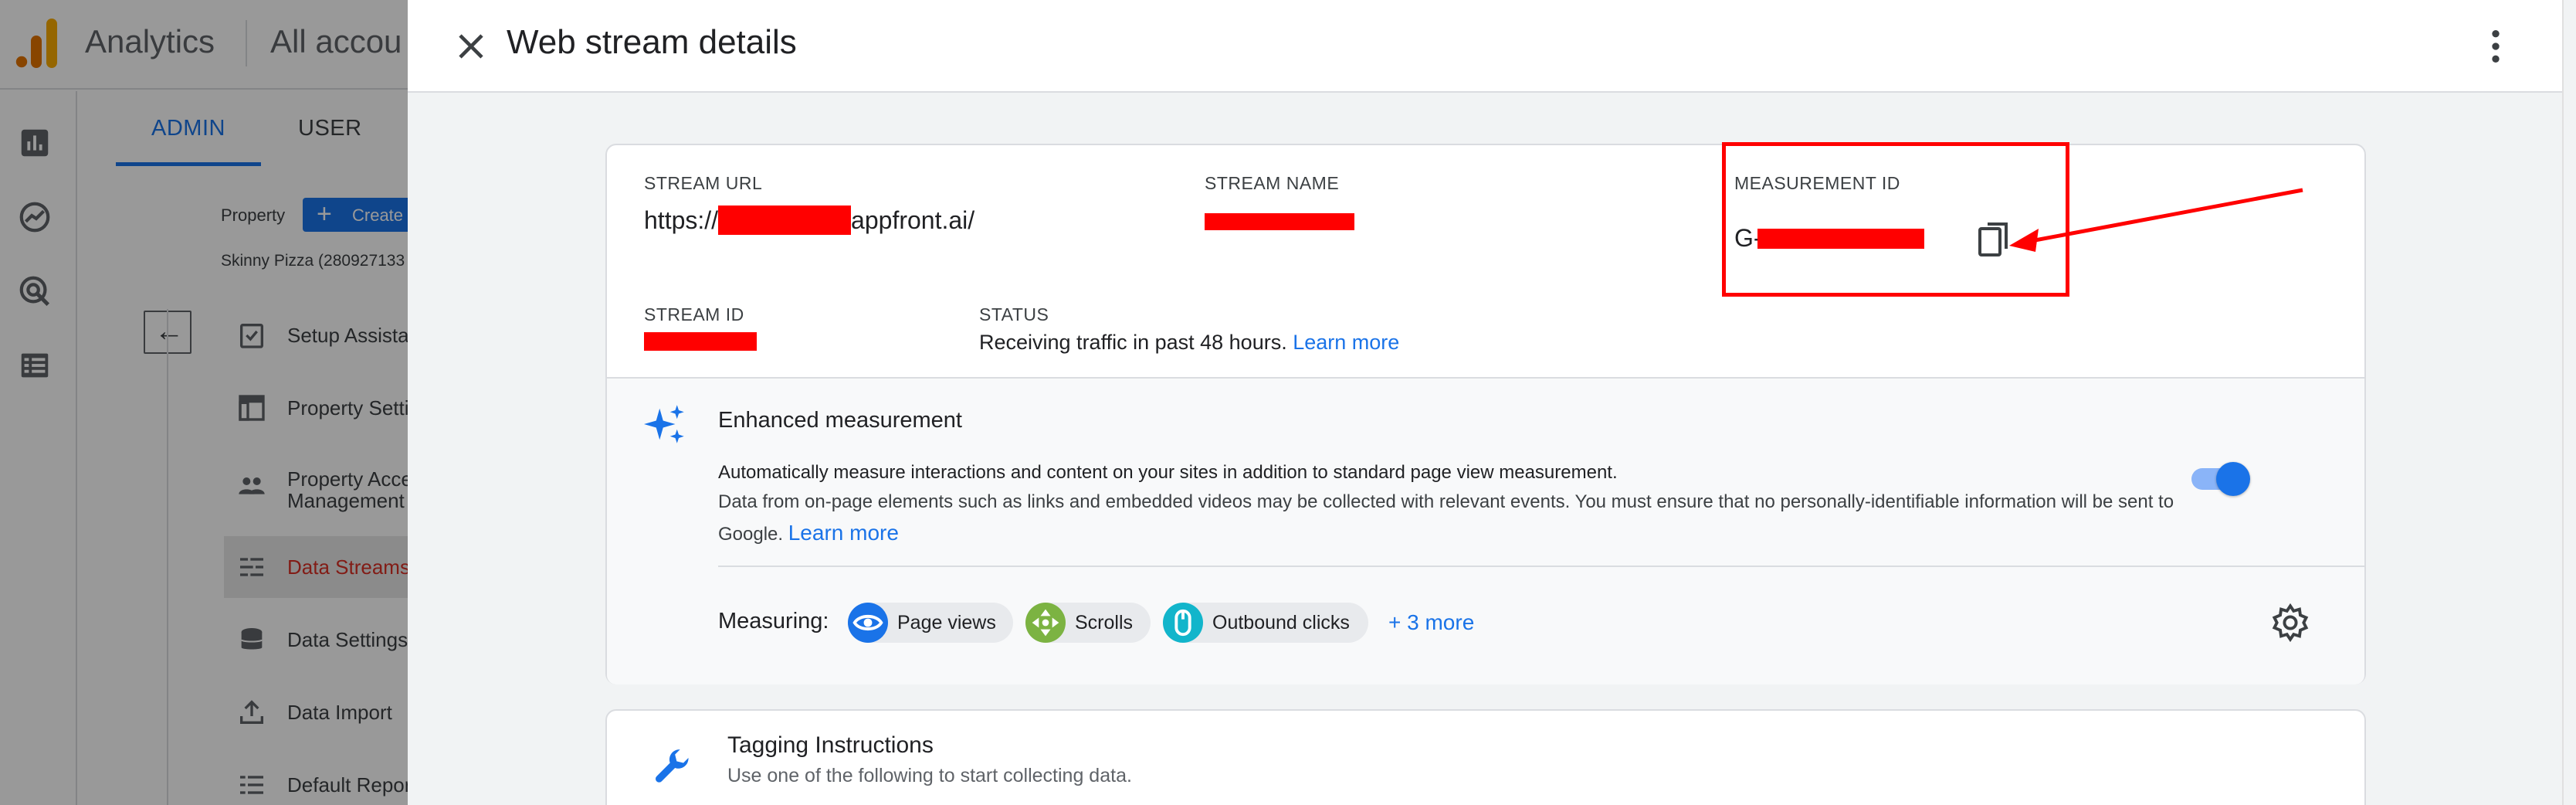  Describe the element at coordinates (2495, 47) in the screenshot. I see `more-vert-icon` at that location.